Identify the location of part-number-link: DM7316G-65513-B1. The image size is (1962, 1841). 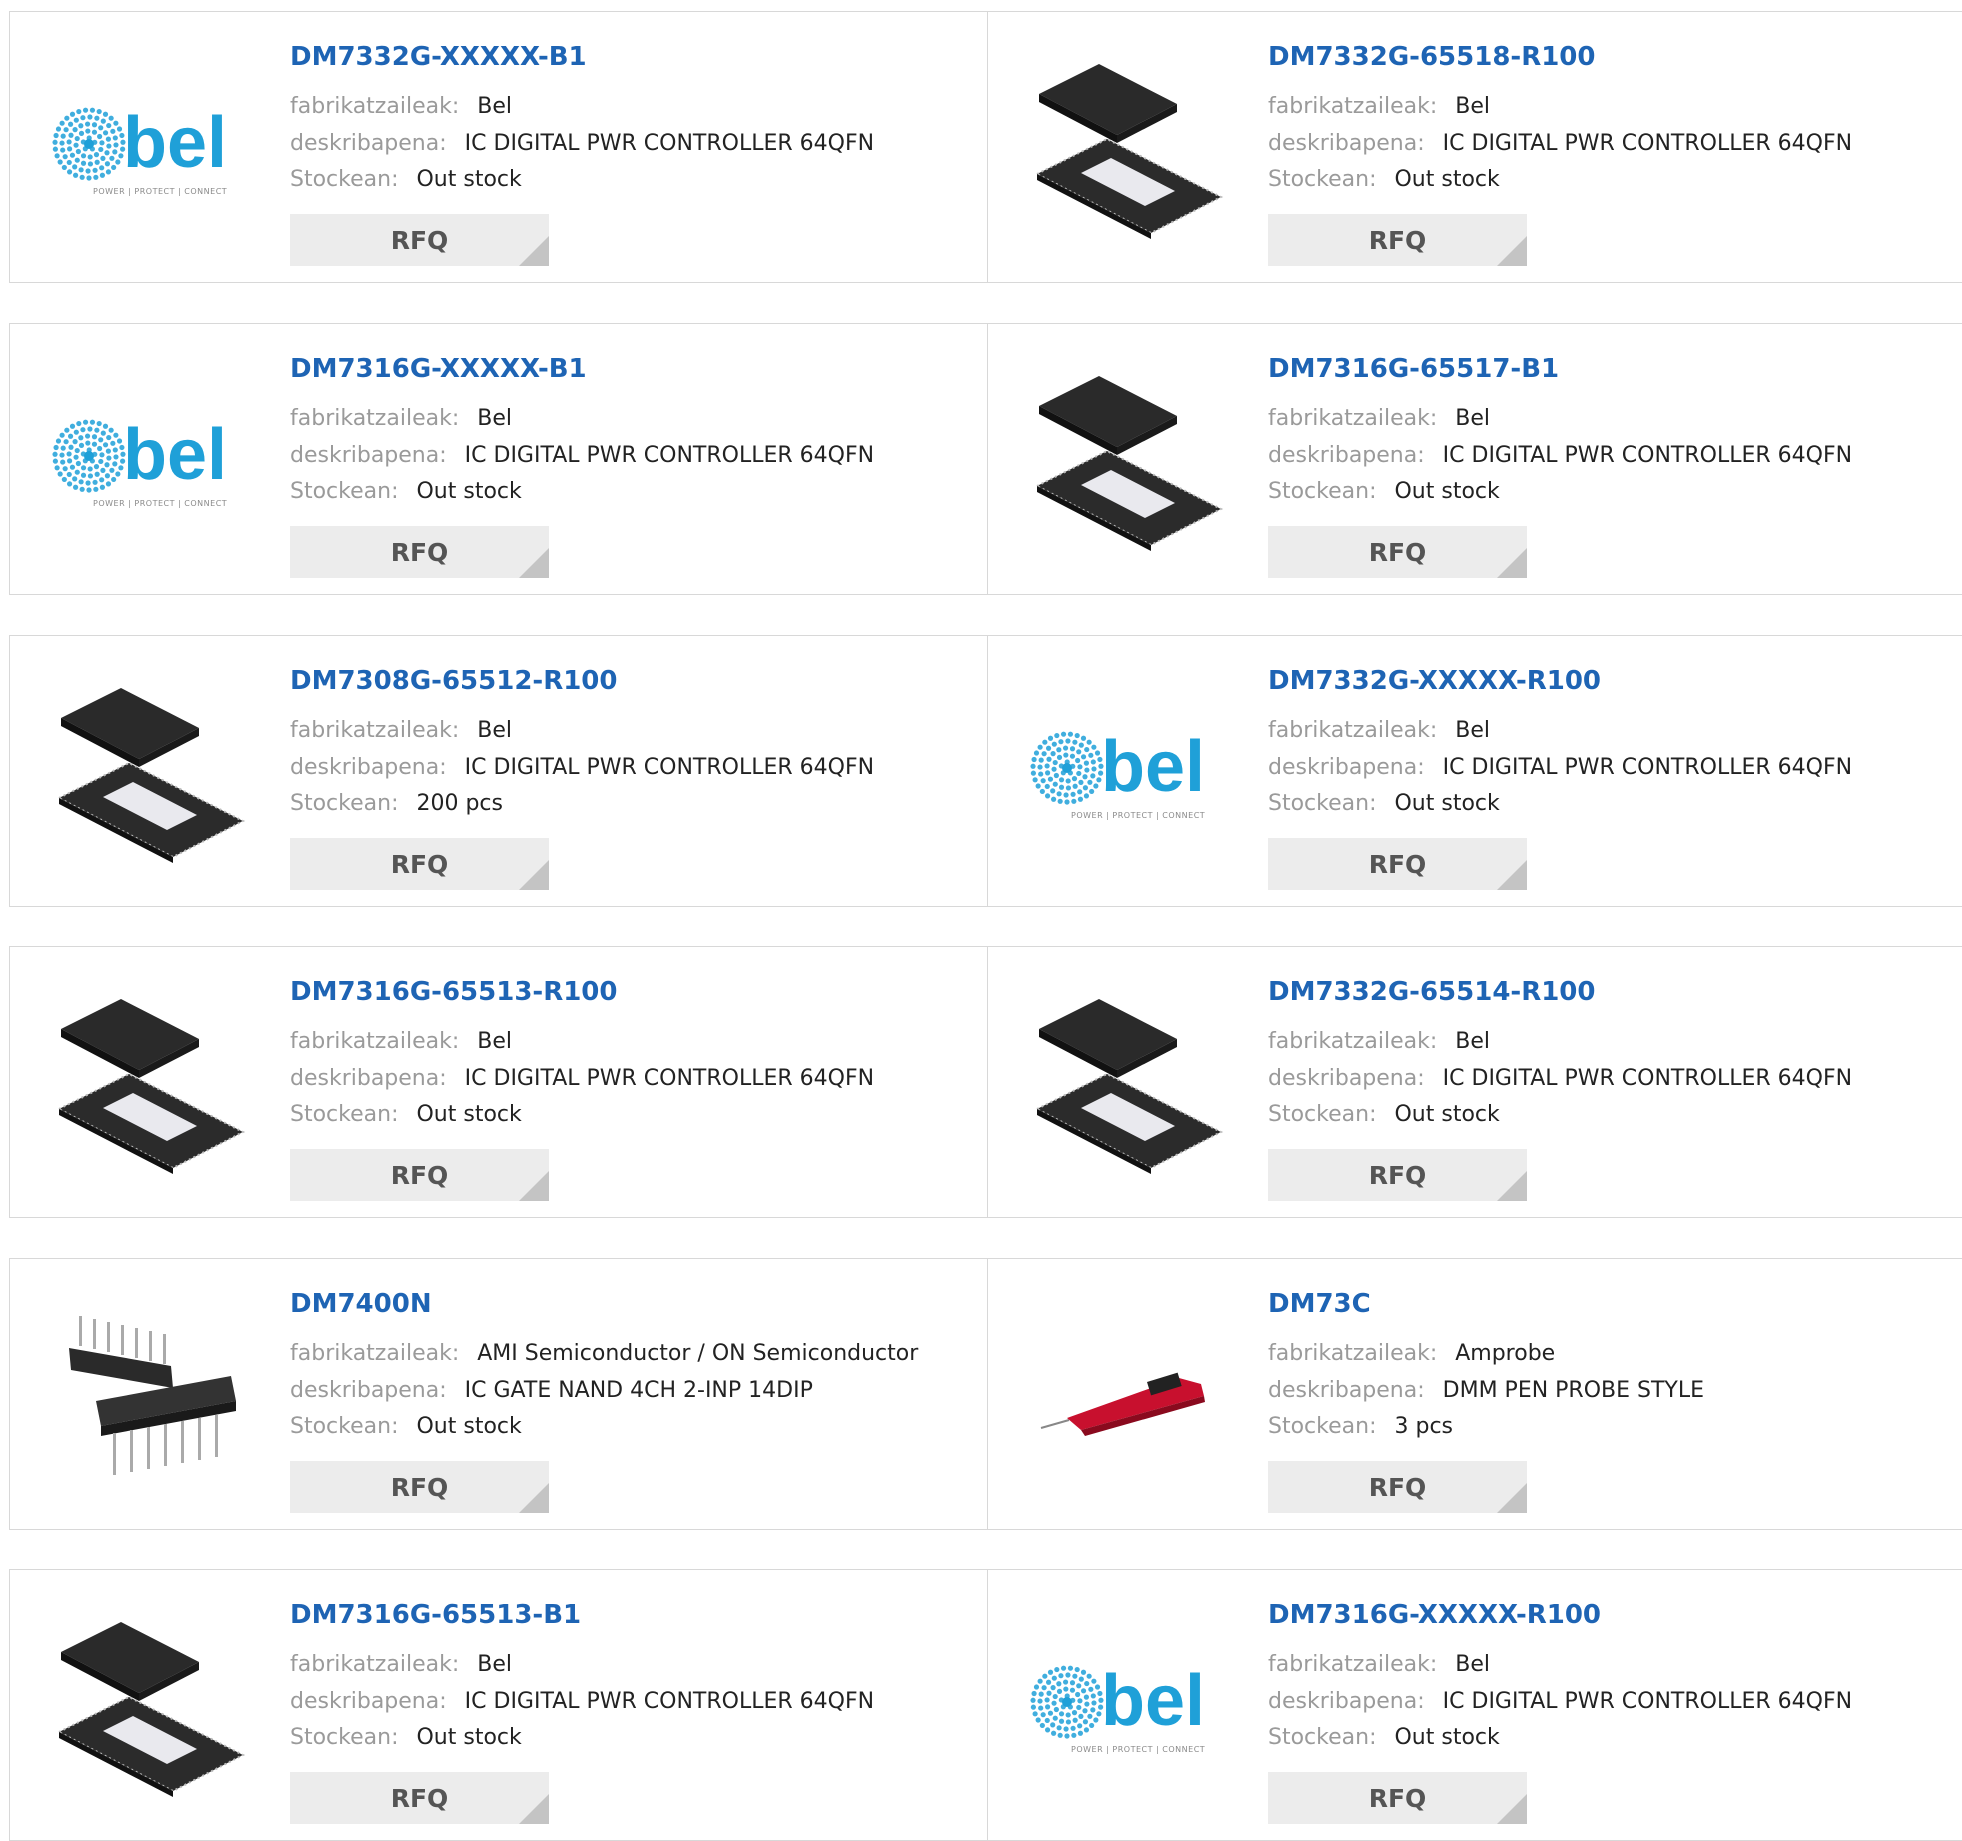
(435, 1615).